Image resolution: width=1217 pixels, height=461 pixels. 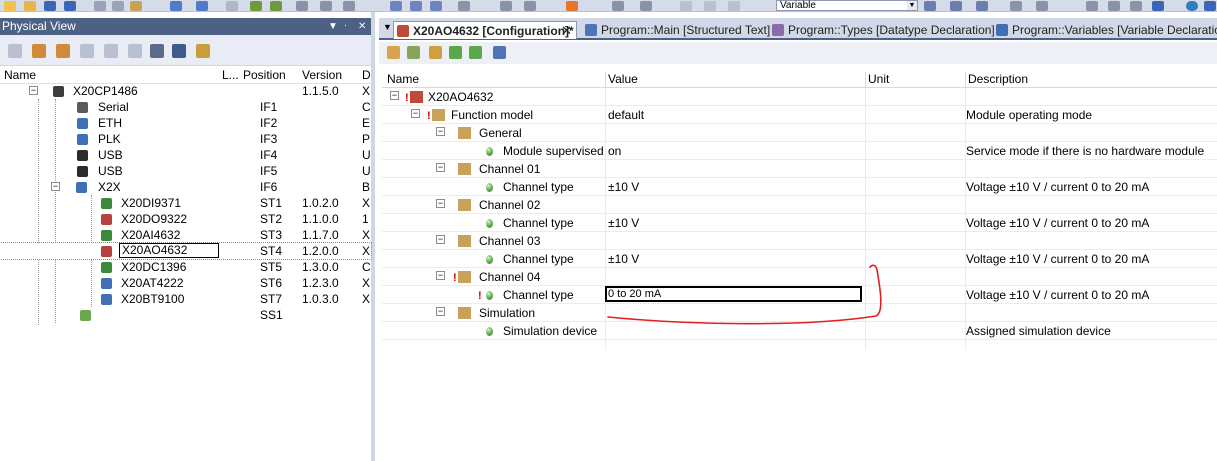 What do you see at coordinates (572, 6) in the screenshot?
I see `traffic-light-icon` at bounding box center [572, 6].